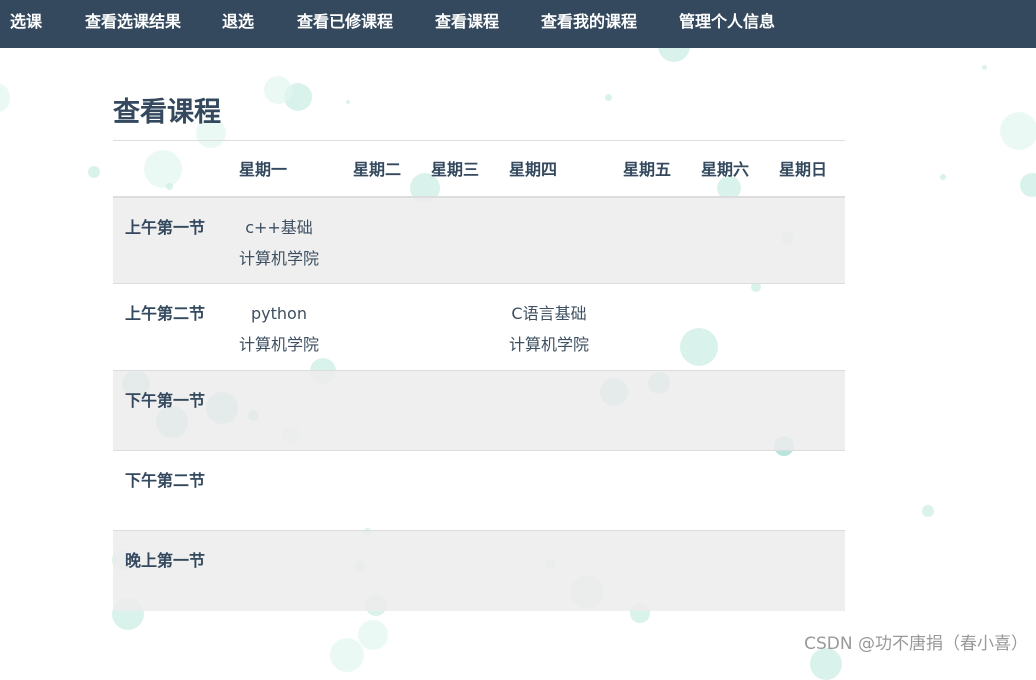 This screenshot has height=680, width=1036. Describe the element at coordinates (165, 400) in the screenshot. I see `period-label: 下午第一节` at that location.